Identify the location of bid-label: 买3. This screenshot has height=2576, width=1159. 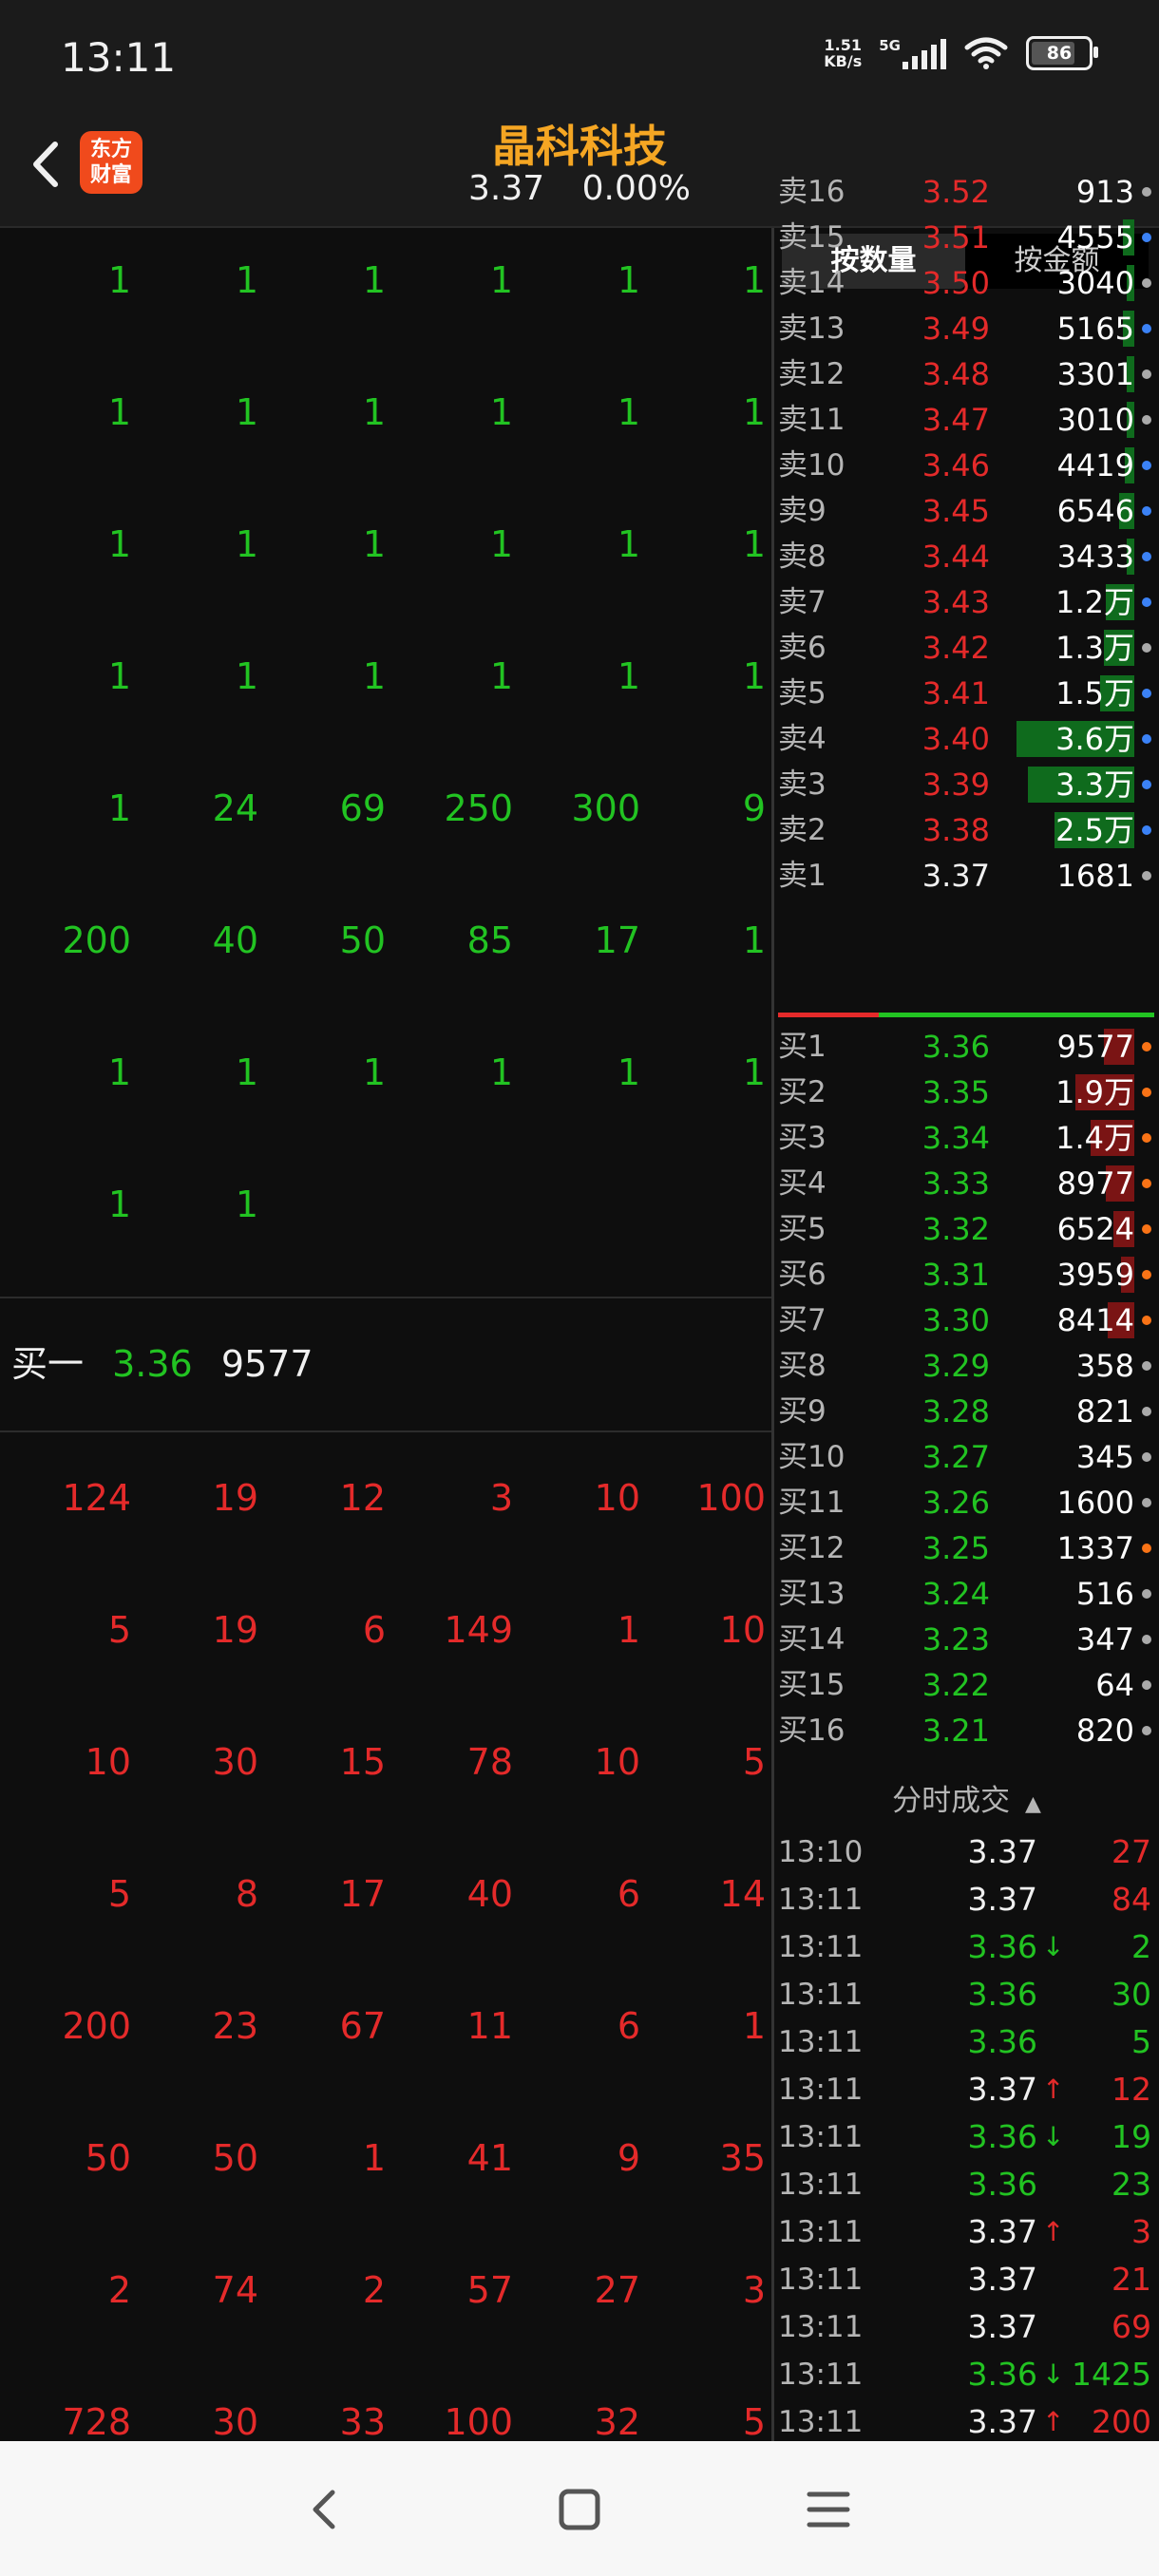
(802, 1138).